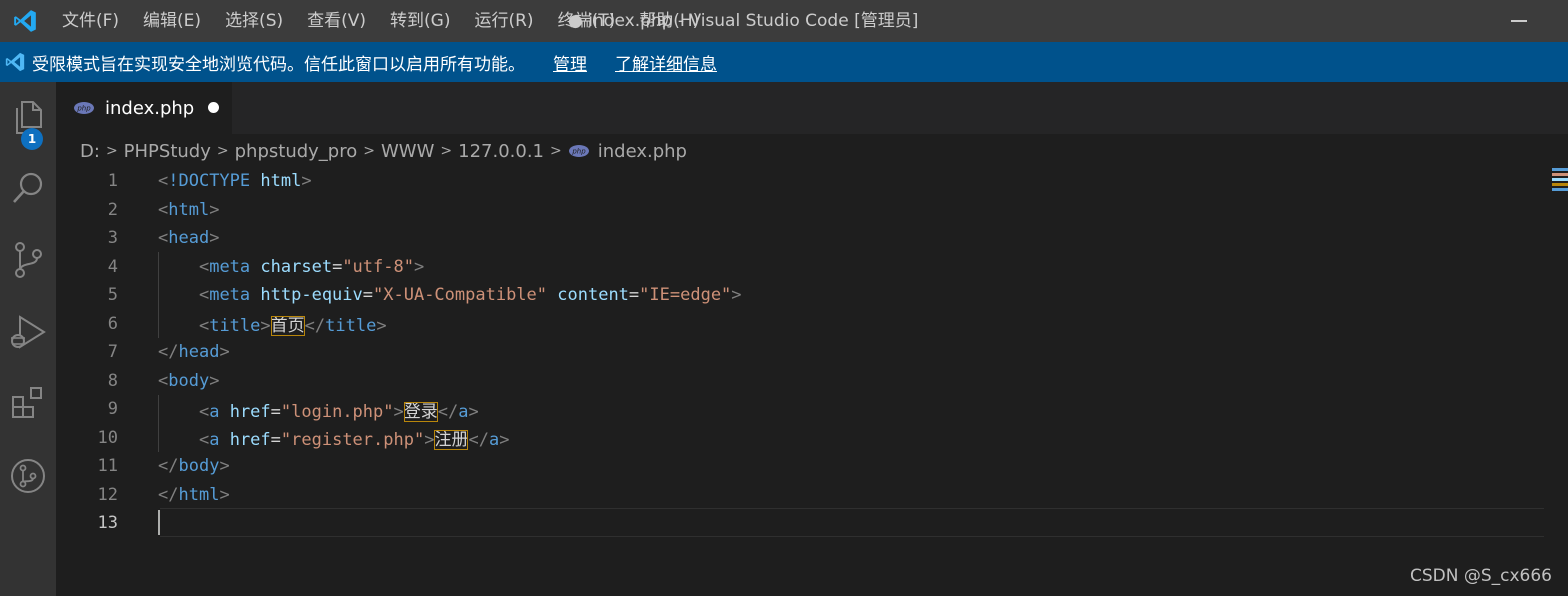 The width and height of the screenshot is (1568, 596). Describe the element at coordinates (784, 62) in the screenshot. I see `restricted-mode-banner: 受限模式旨在实现安全地浏览代码。信任此窗口以启用所有功能。 管理 了解详细信息` at that location.